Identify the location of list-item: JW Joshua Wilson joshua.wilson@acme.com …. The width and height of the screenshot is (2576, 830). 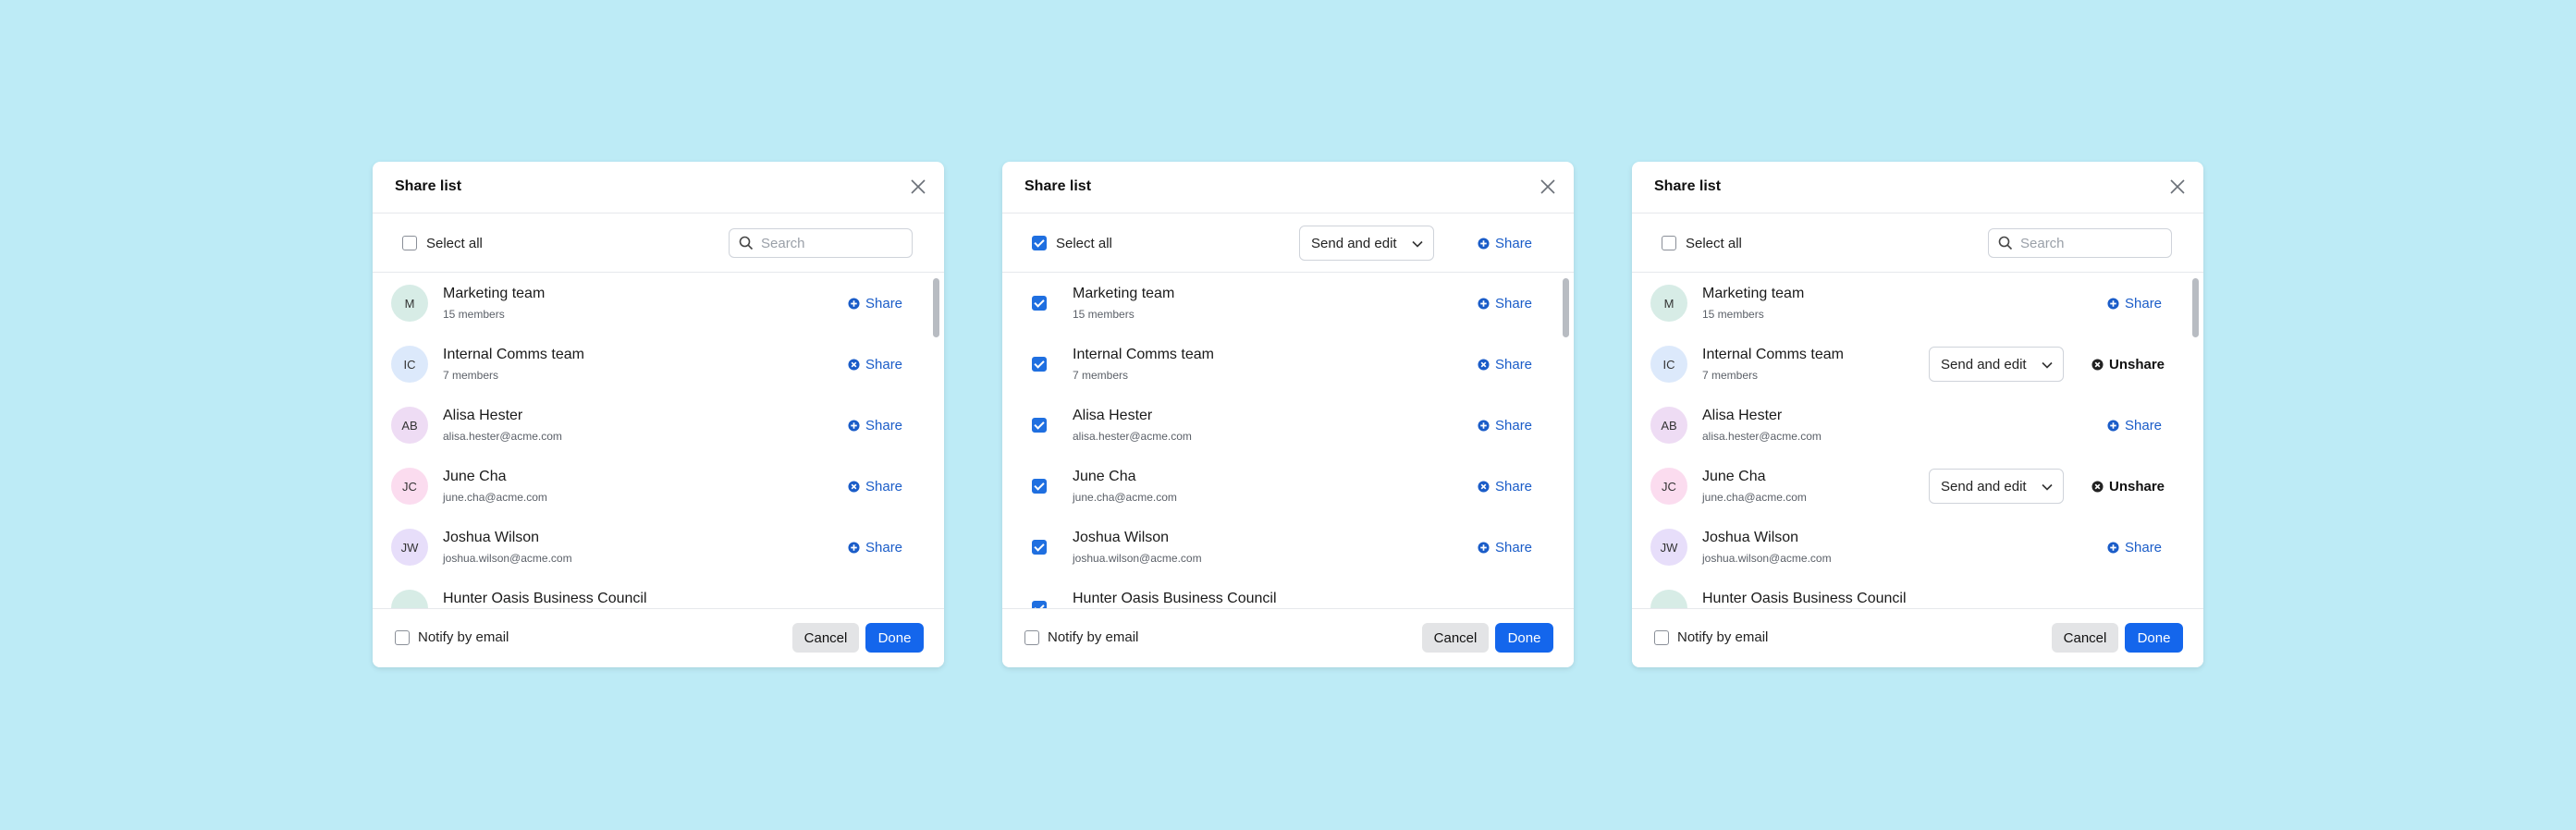
(659, 547).